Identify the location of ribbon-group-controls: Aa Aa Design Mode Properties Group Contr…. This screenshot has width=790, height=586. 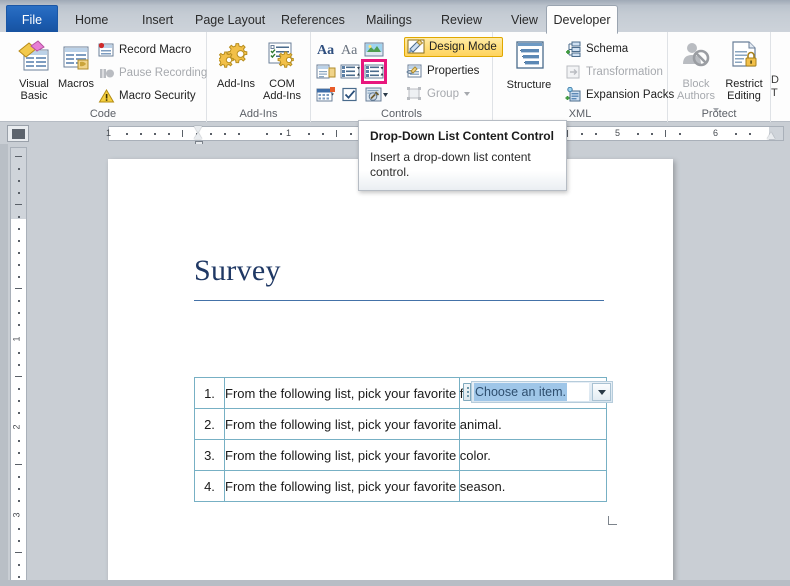
(407, 77).